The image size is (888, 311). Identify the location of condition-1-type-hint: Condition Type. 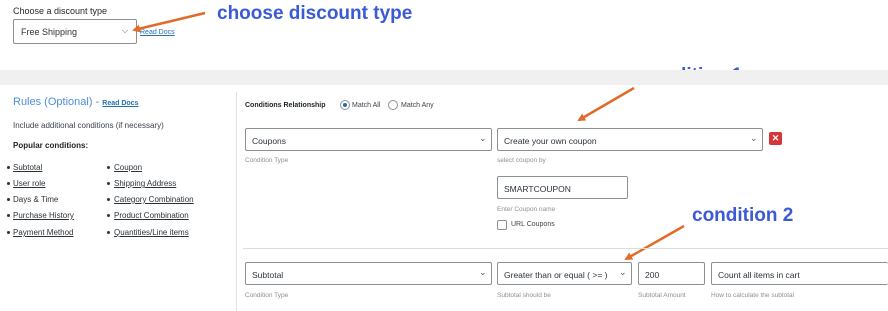
(267, 160).